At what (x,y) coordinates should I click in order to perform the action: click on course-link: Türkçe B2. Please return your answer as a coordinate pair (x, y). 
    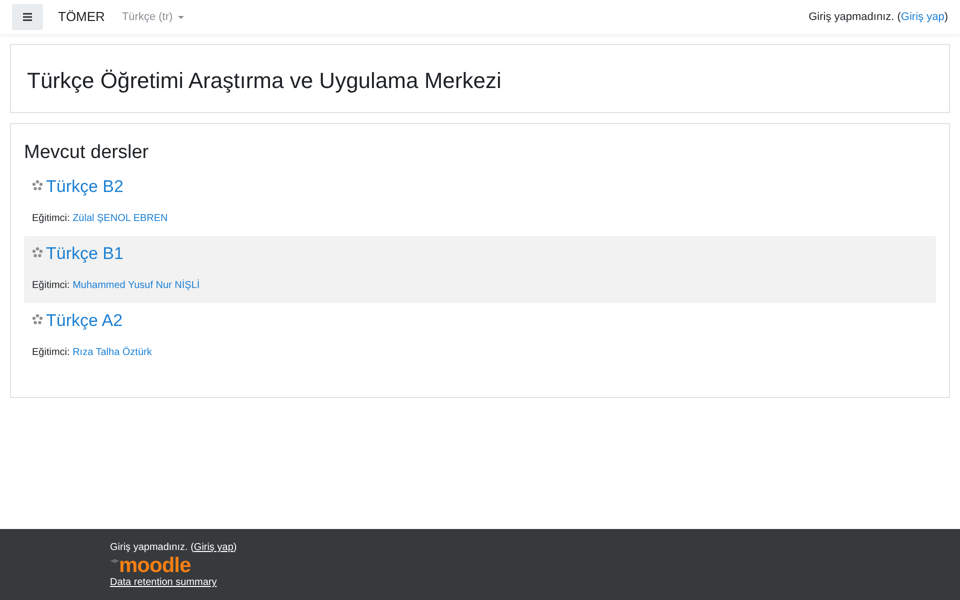
    Looking at the image, I should click on (85, 187).